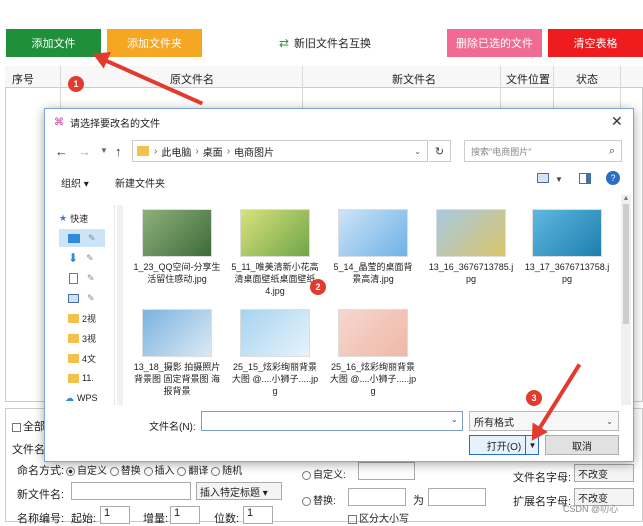  Describe the element at coordinates (373, 379) in the screenshot. I see `file-name: 25_16_炫彩绚丽背景大图 @....小狮子.....jpg` at that location.